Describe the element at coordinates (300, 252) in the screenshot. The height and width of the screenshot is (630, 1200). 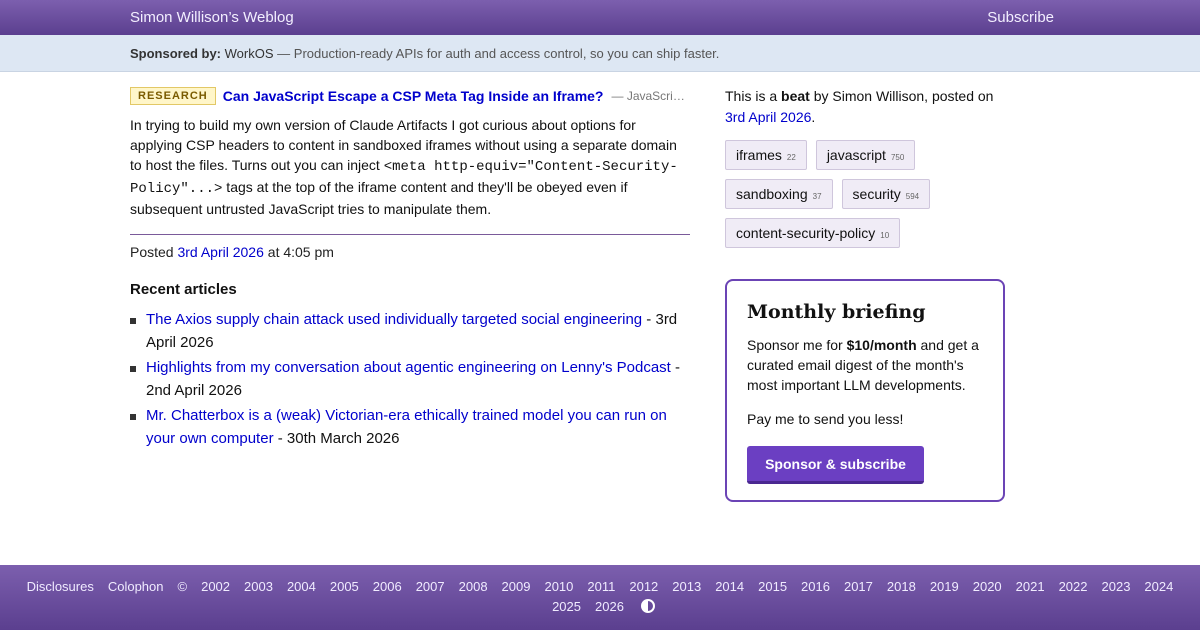
I see `posted-time: at 4:05 pm` at that location.